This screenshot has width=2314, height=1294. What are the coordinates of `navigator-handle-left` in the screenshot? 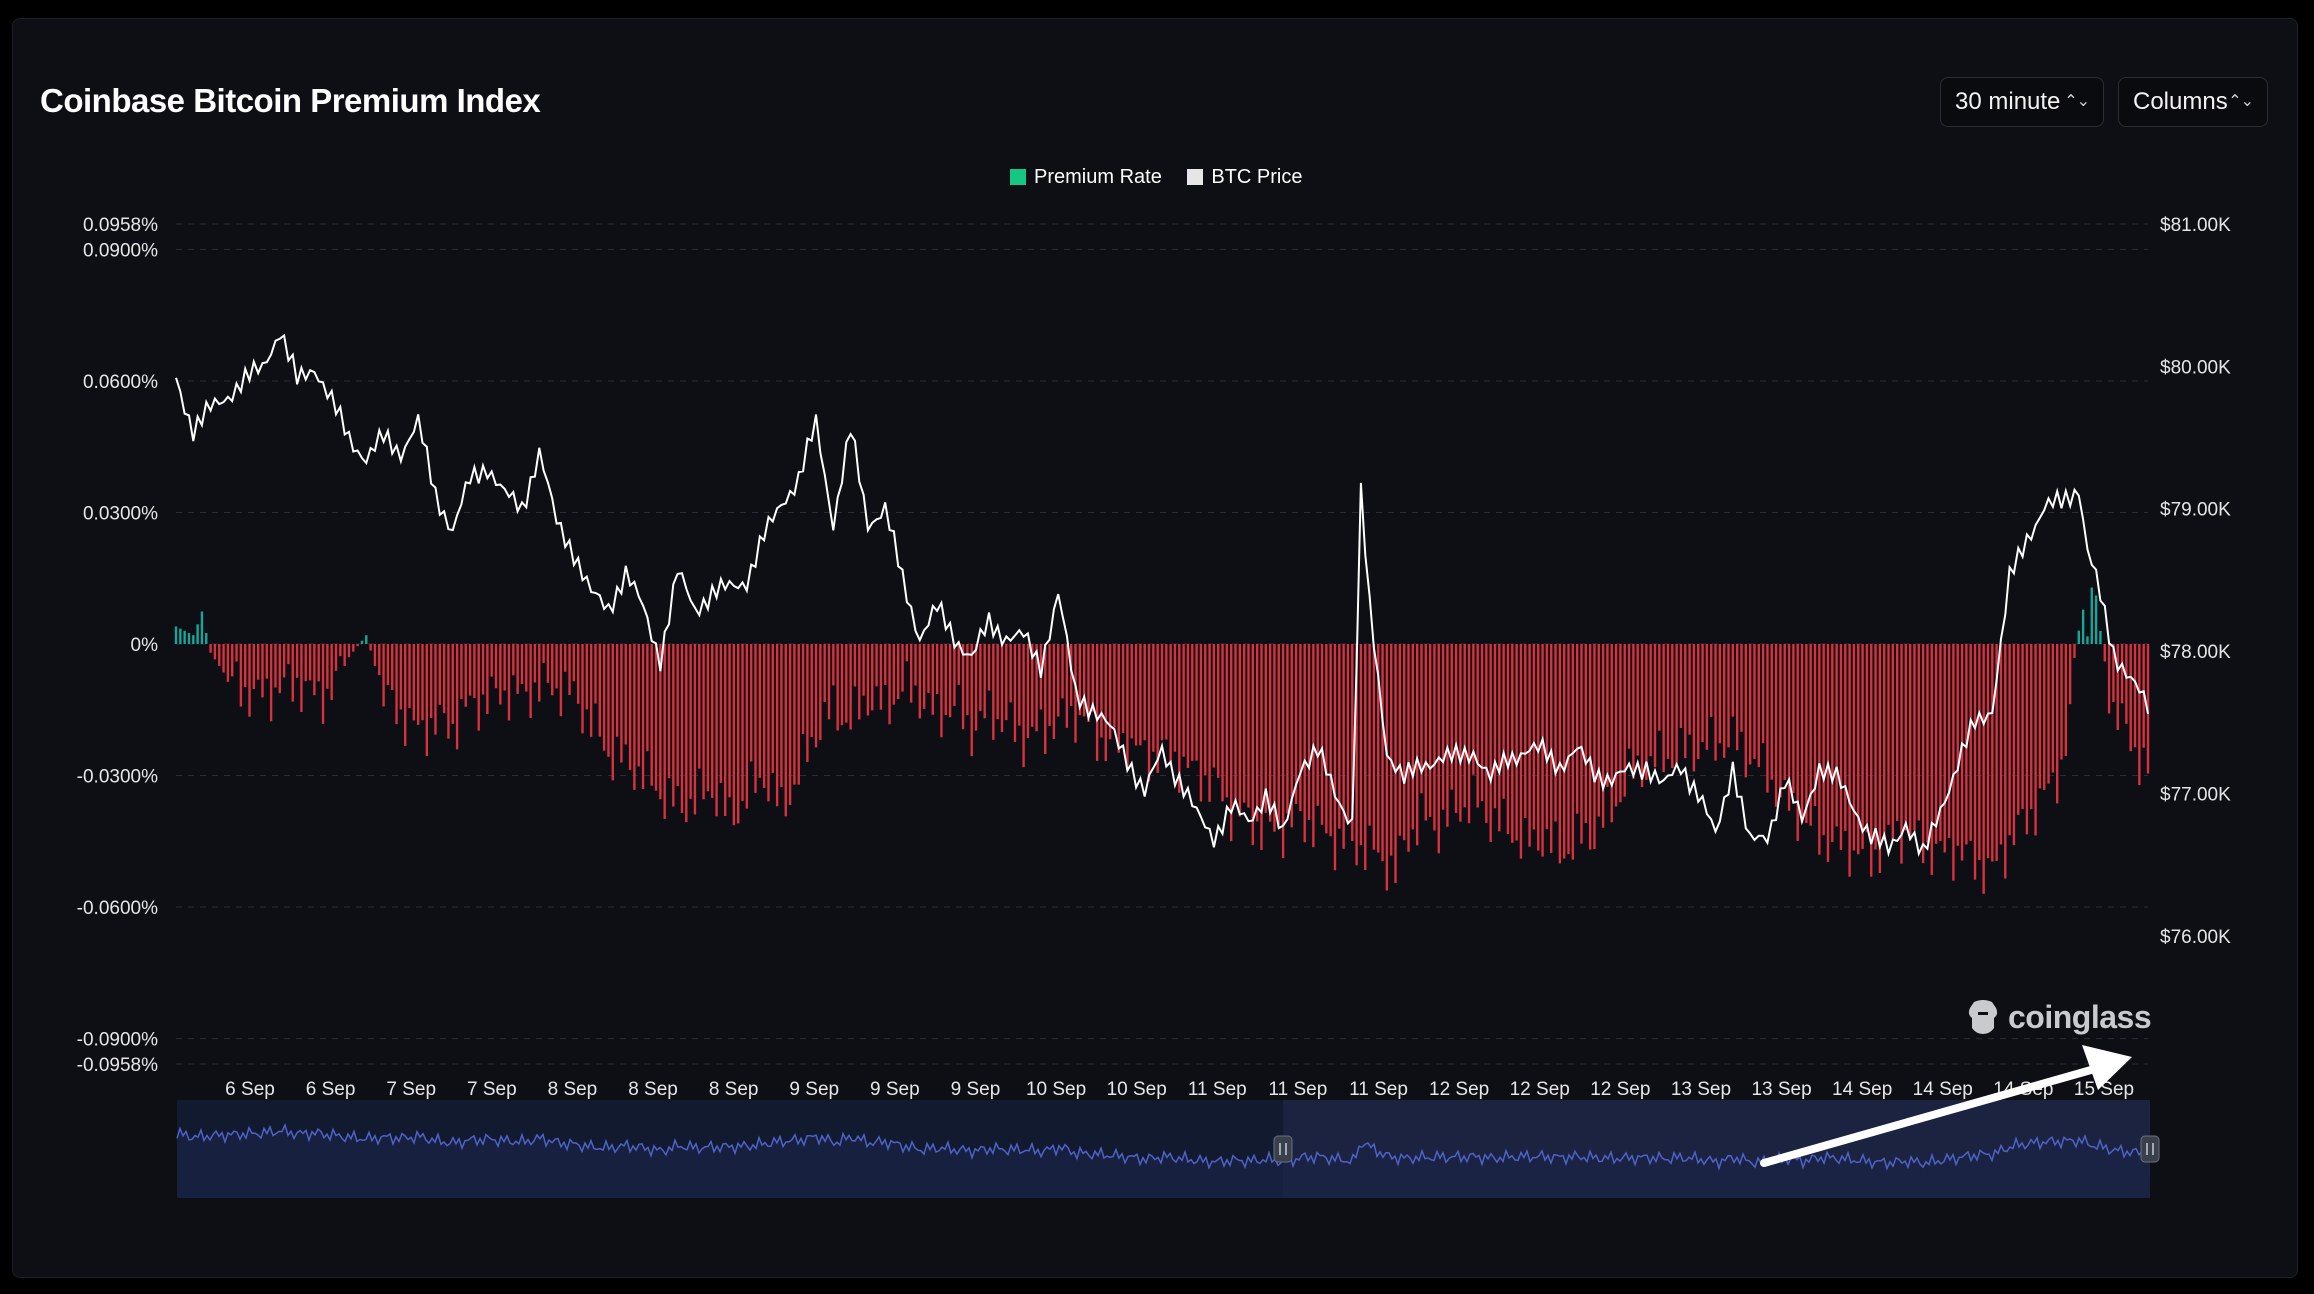 It's located at (1283, 1149).